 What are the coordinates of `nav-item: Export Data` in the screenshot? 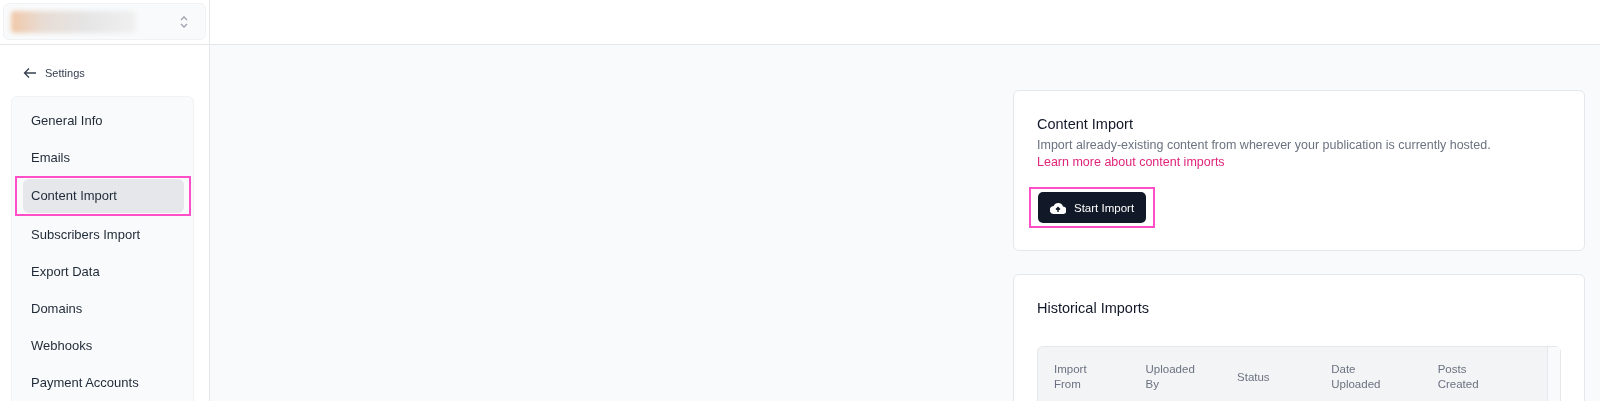 It's located at (106, 271).